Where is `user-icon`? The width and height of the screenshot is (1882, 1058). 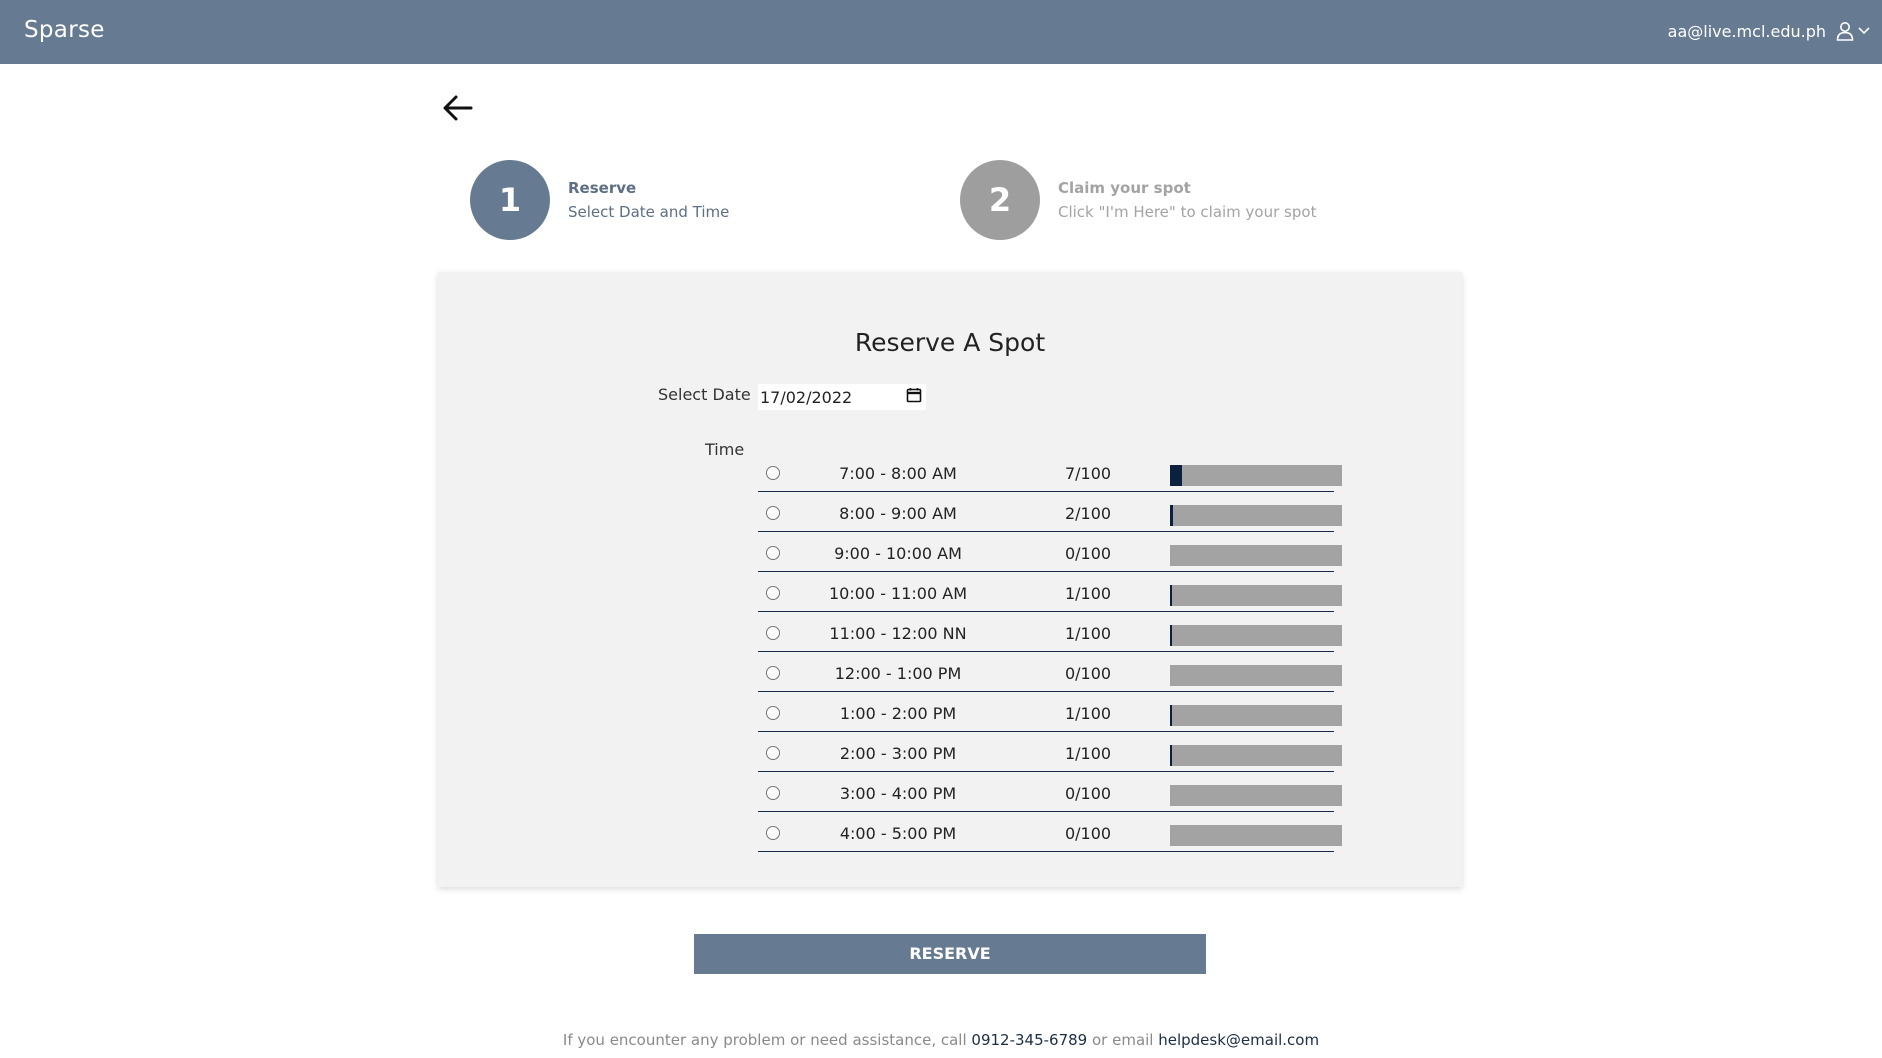
user-icon is located at coordinates (1845, 31).